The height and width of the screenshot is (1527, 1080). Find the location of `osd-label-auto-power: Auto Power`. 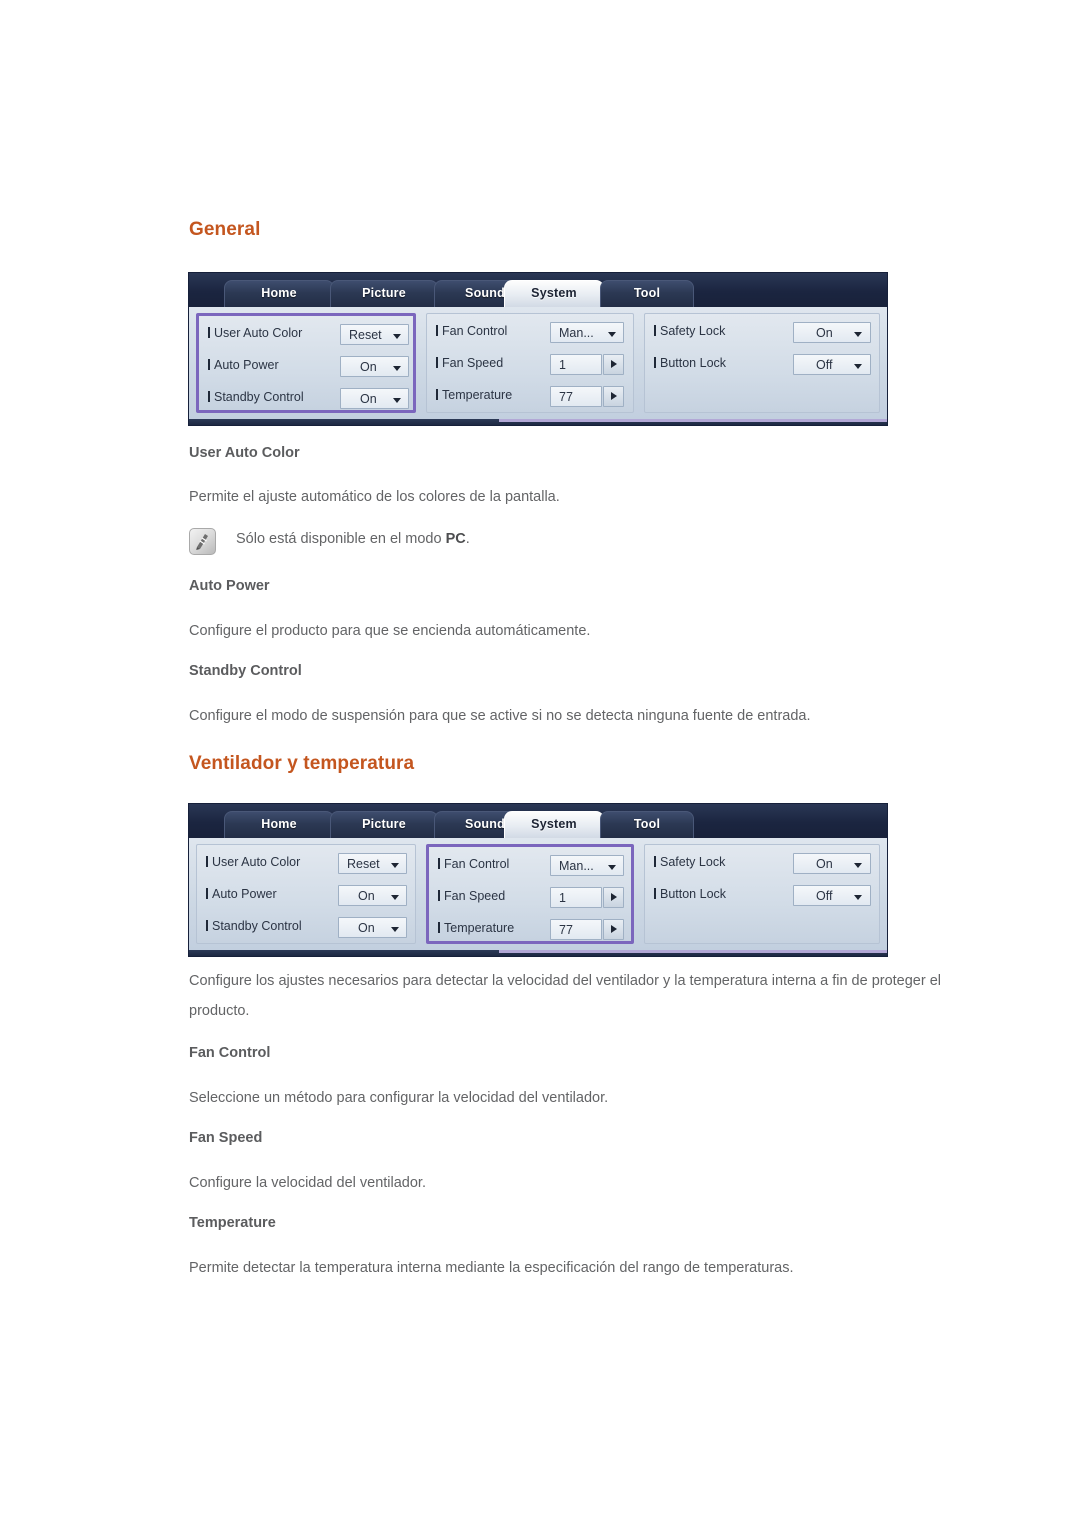

osd-label-auto-power: Auto Power is located at coordinates (243, 365).